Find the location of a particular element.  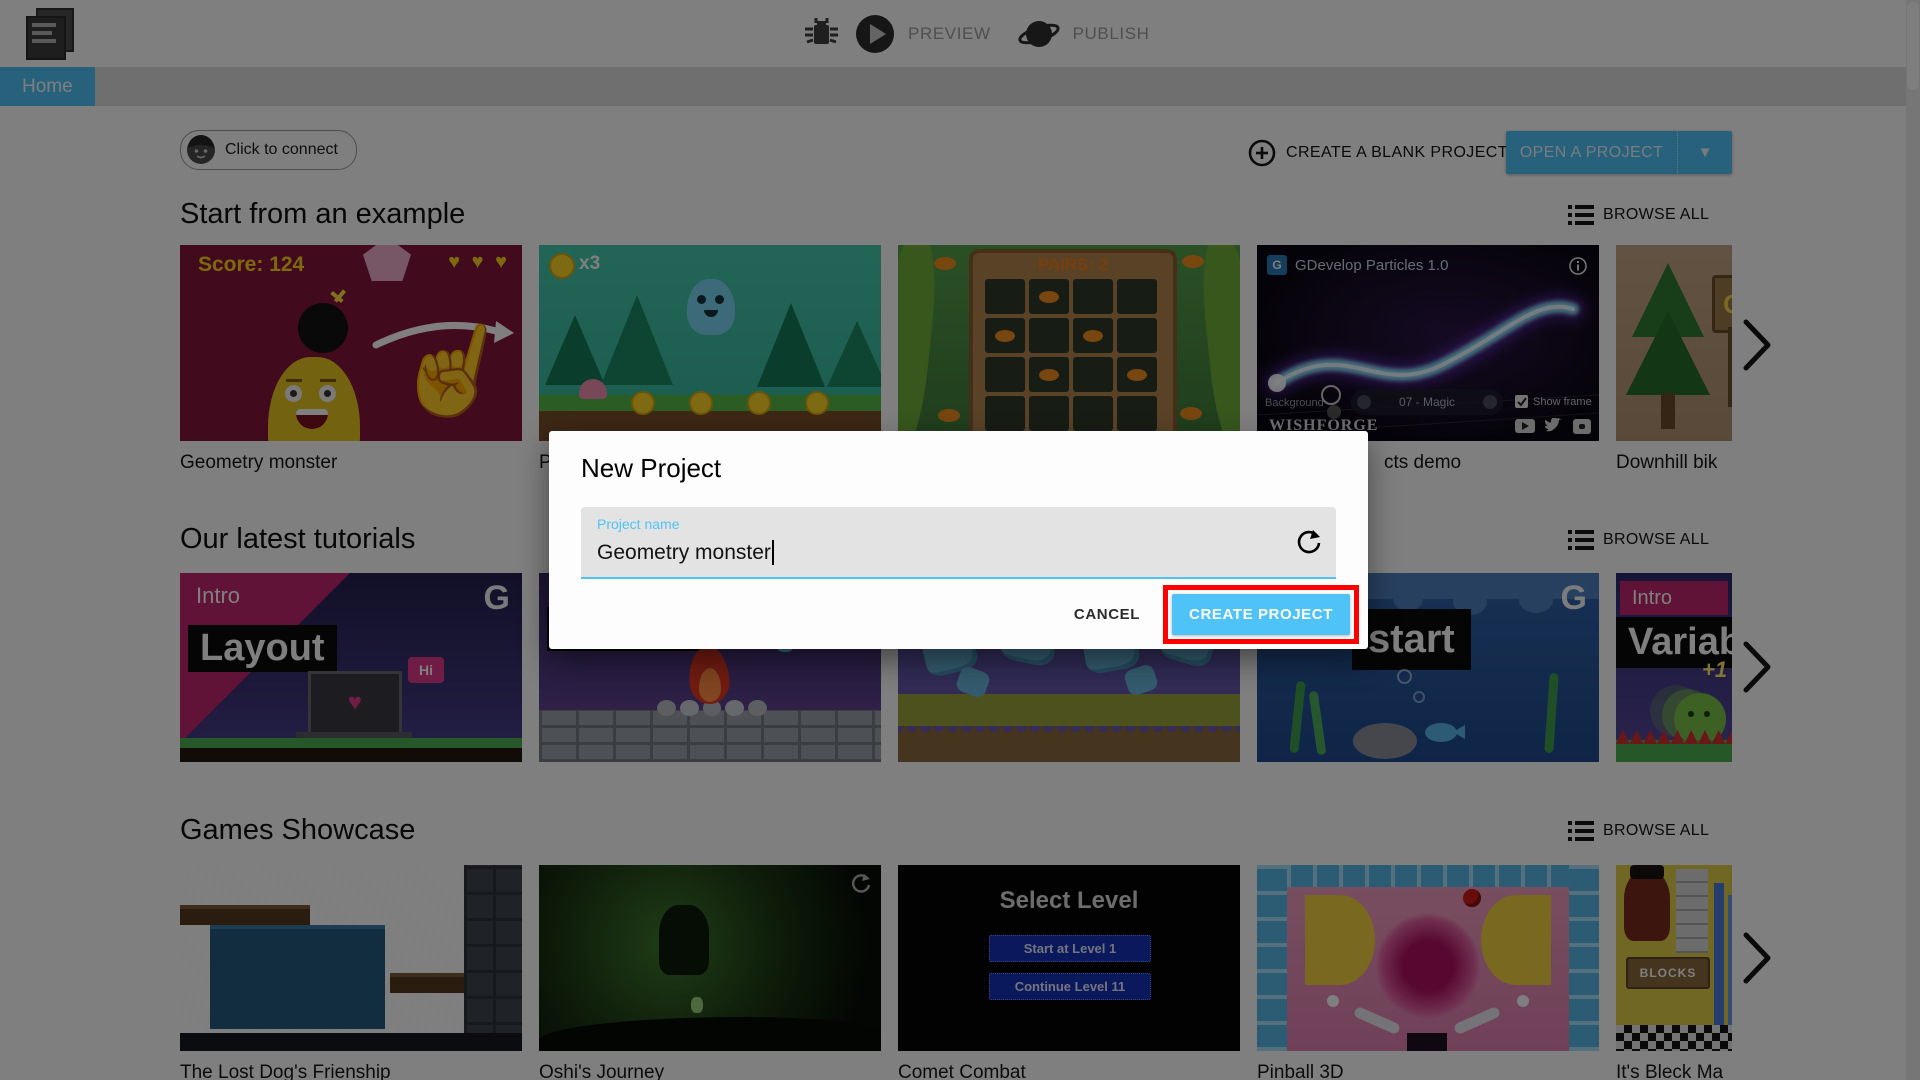

create-project-label: CREATE PROJECT is located at coordinates (1261, 614).